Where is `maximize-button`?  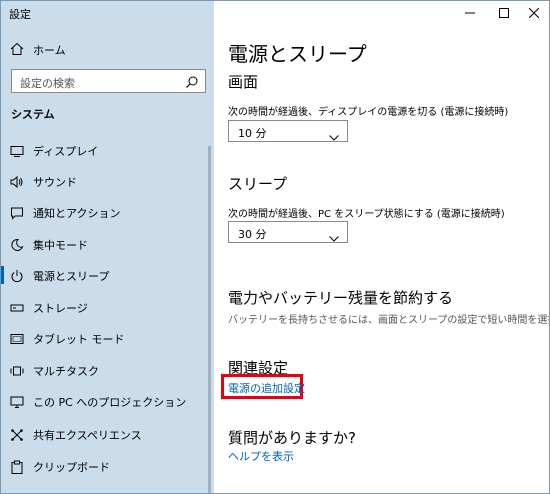
maximize-button is located at coordinates (504, 14).